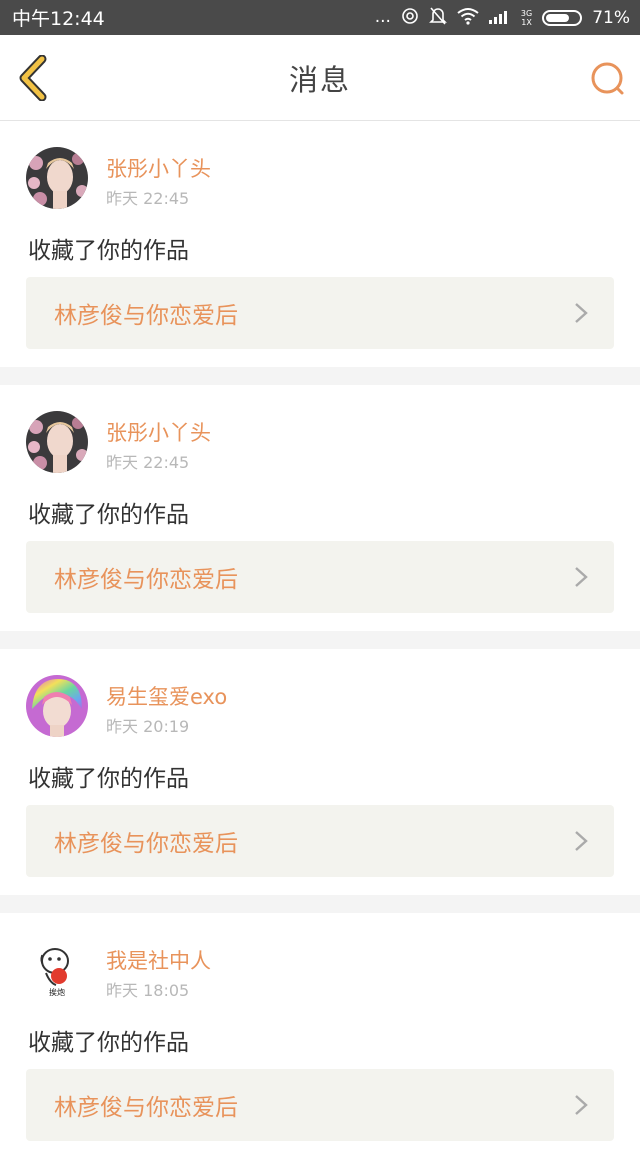 The width and height of the screenshot is (640, 1159). What do you see at coordinates (468, 18) in the screenshot?
I see `wifi-icon` at bounding box center [468, 18].